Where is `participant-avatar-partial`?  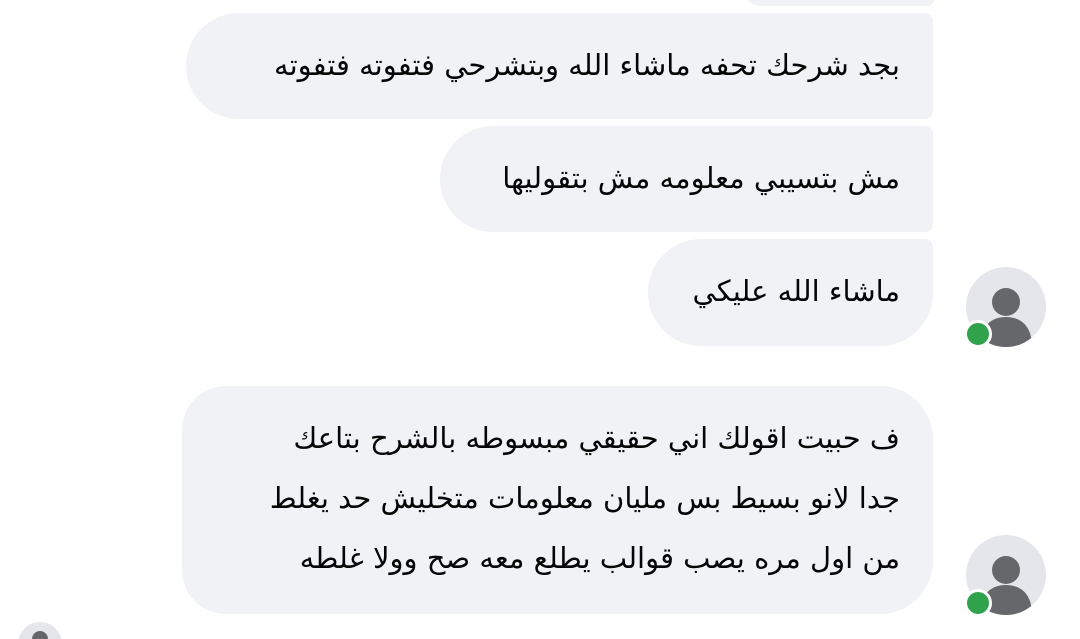
participant-avatar-partial is located at coordinates (40, 630).